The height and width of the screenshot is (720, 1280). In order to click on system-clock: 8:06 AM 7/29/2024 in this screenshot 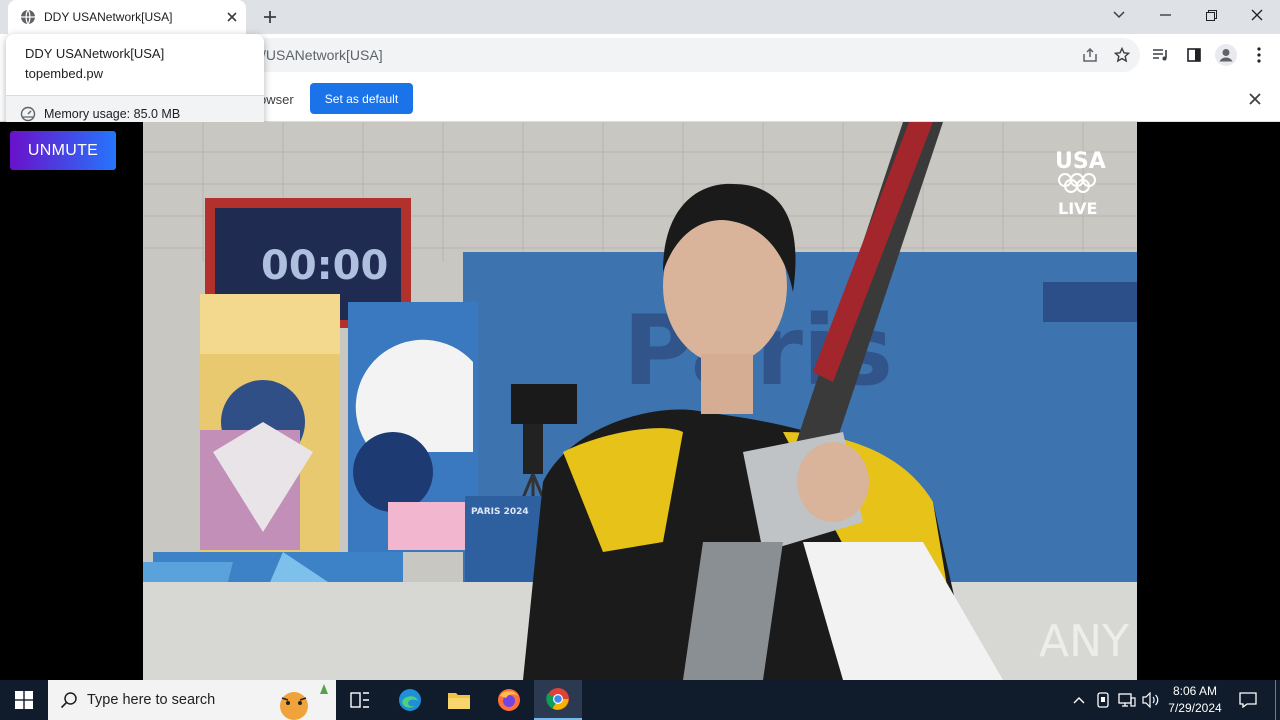, I will do `click(1195, 700)`.